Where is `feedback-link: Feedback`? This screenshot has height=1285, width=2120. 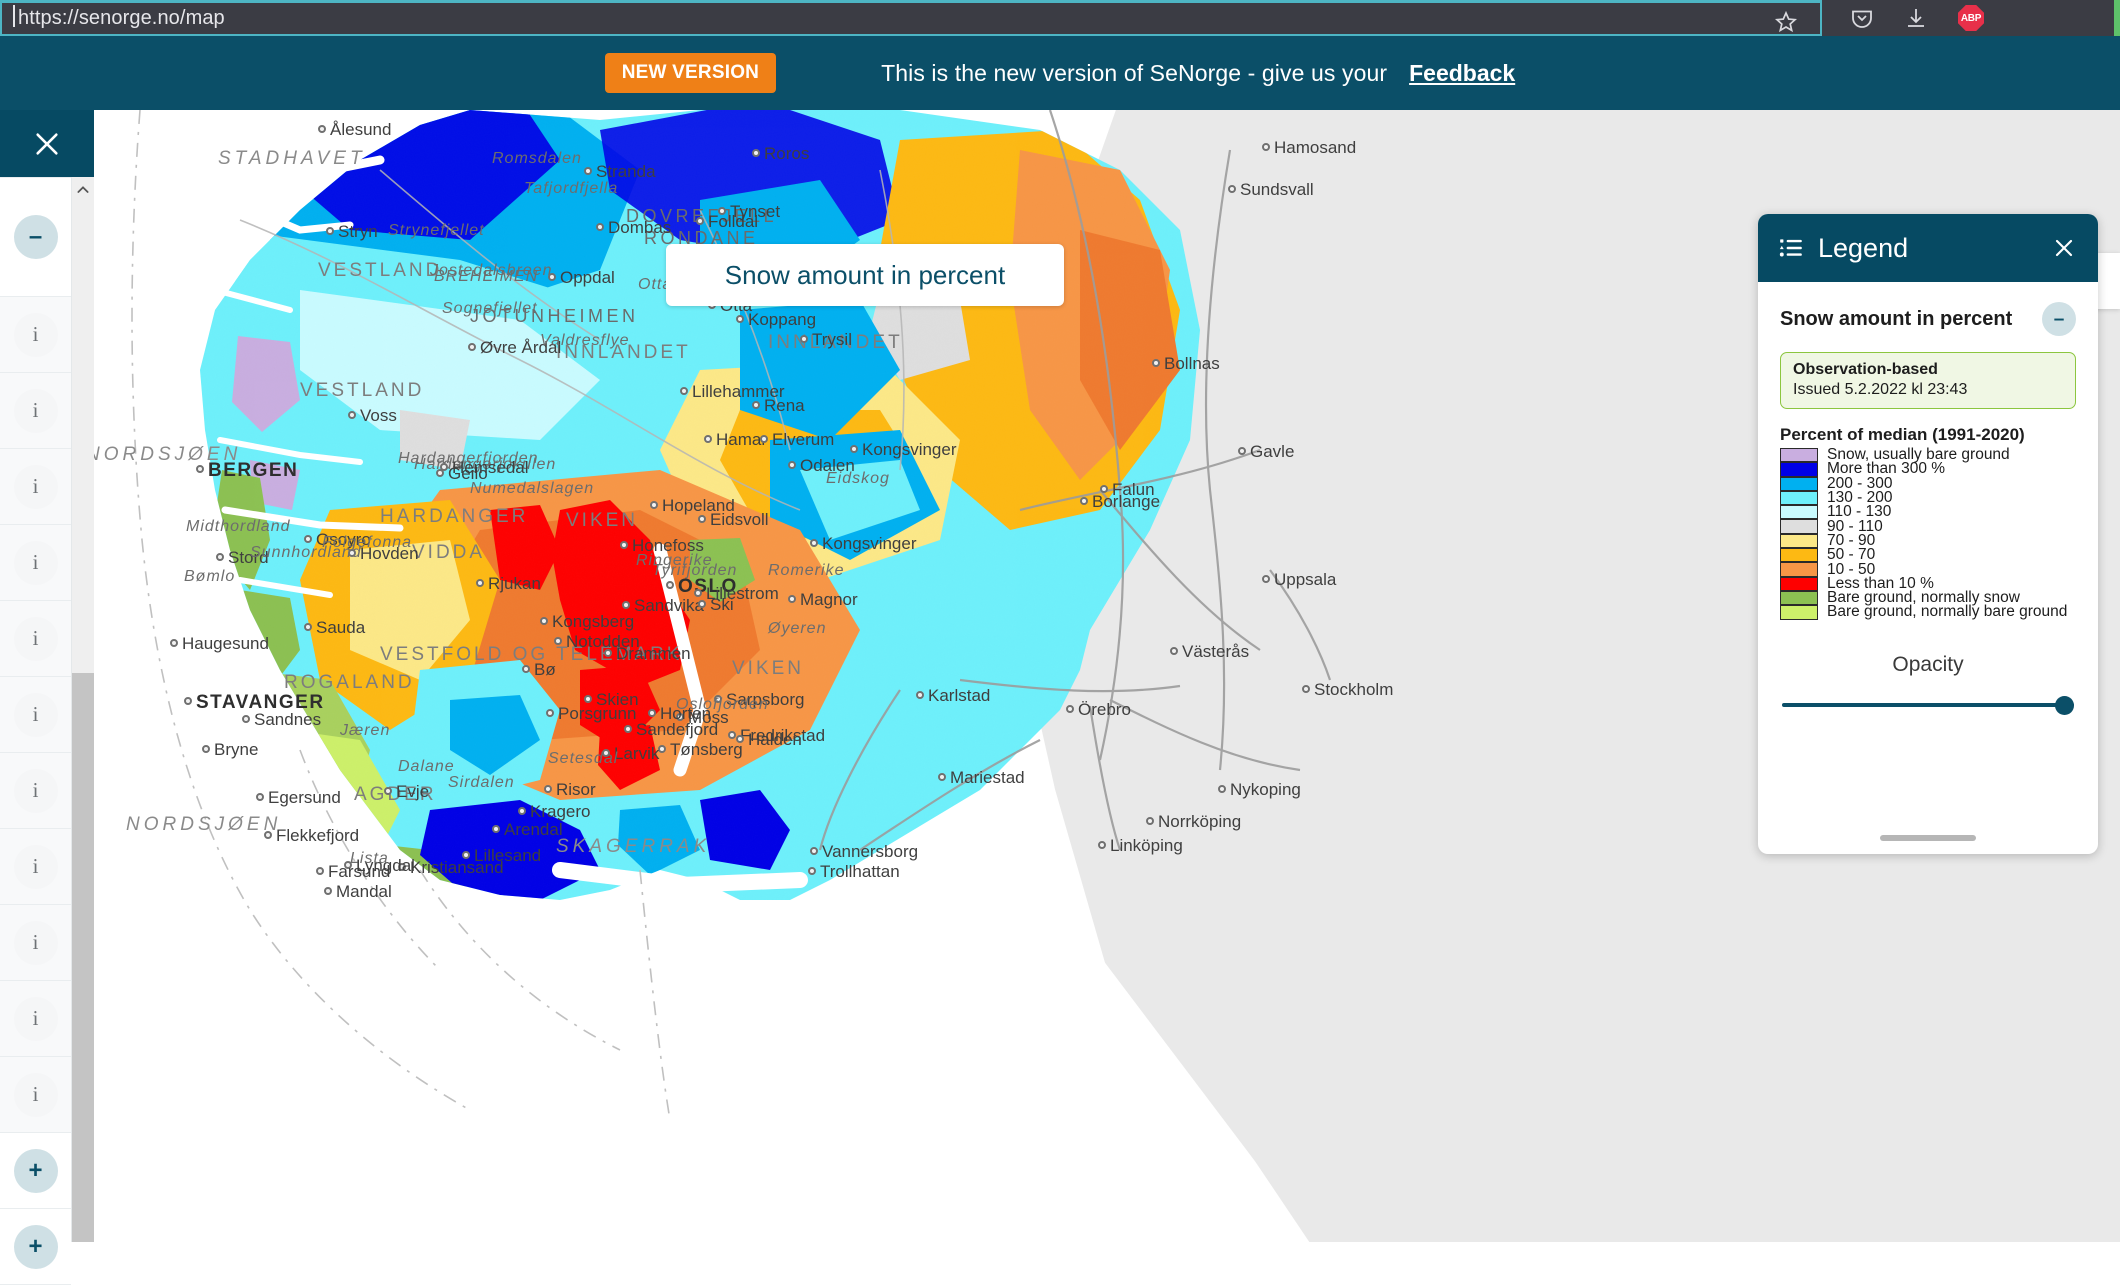 feedback-link: Feedback is located at coordinates (1462, 73).